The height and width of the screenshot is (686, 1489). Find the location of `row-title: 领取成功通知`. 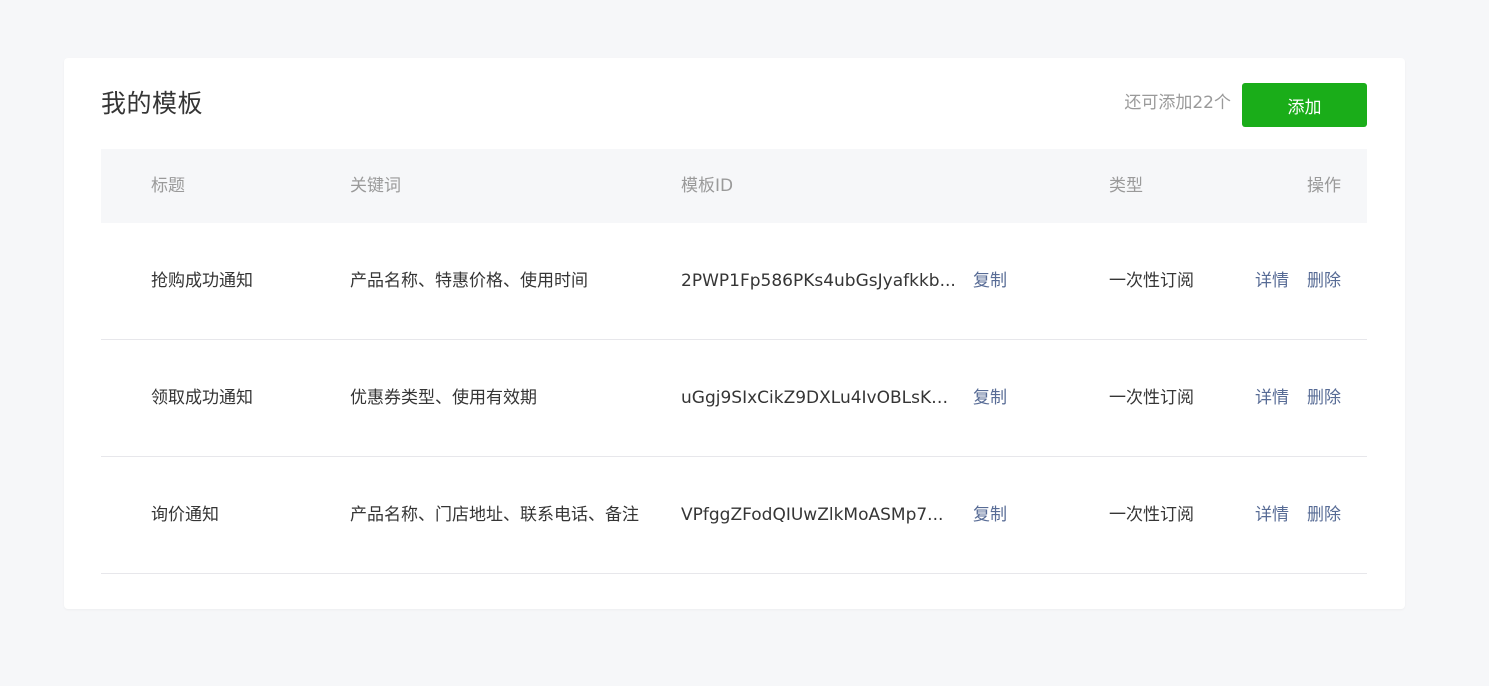

row-title: 领取成功通知 is located at coordinates (202, 398).